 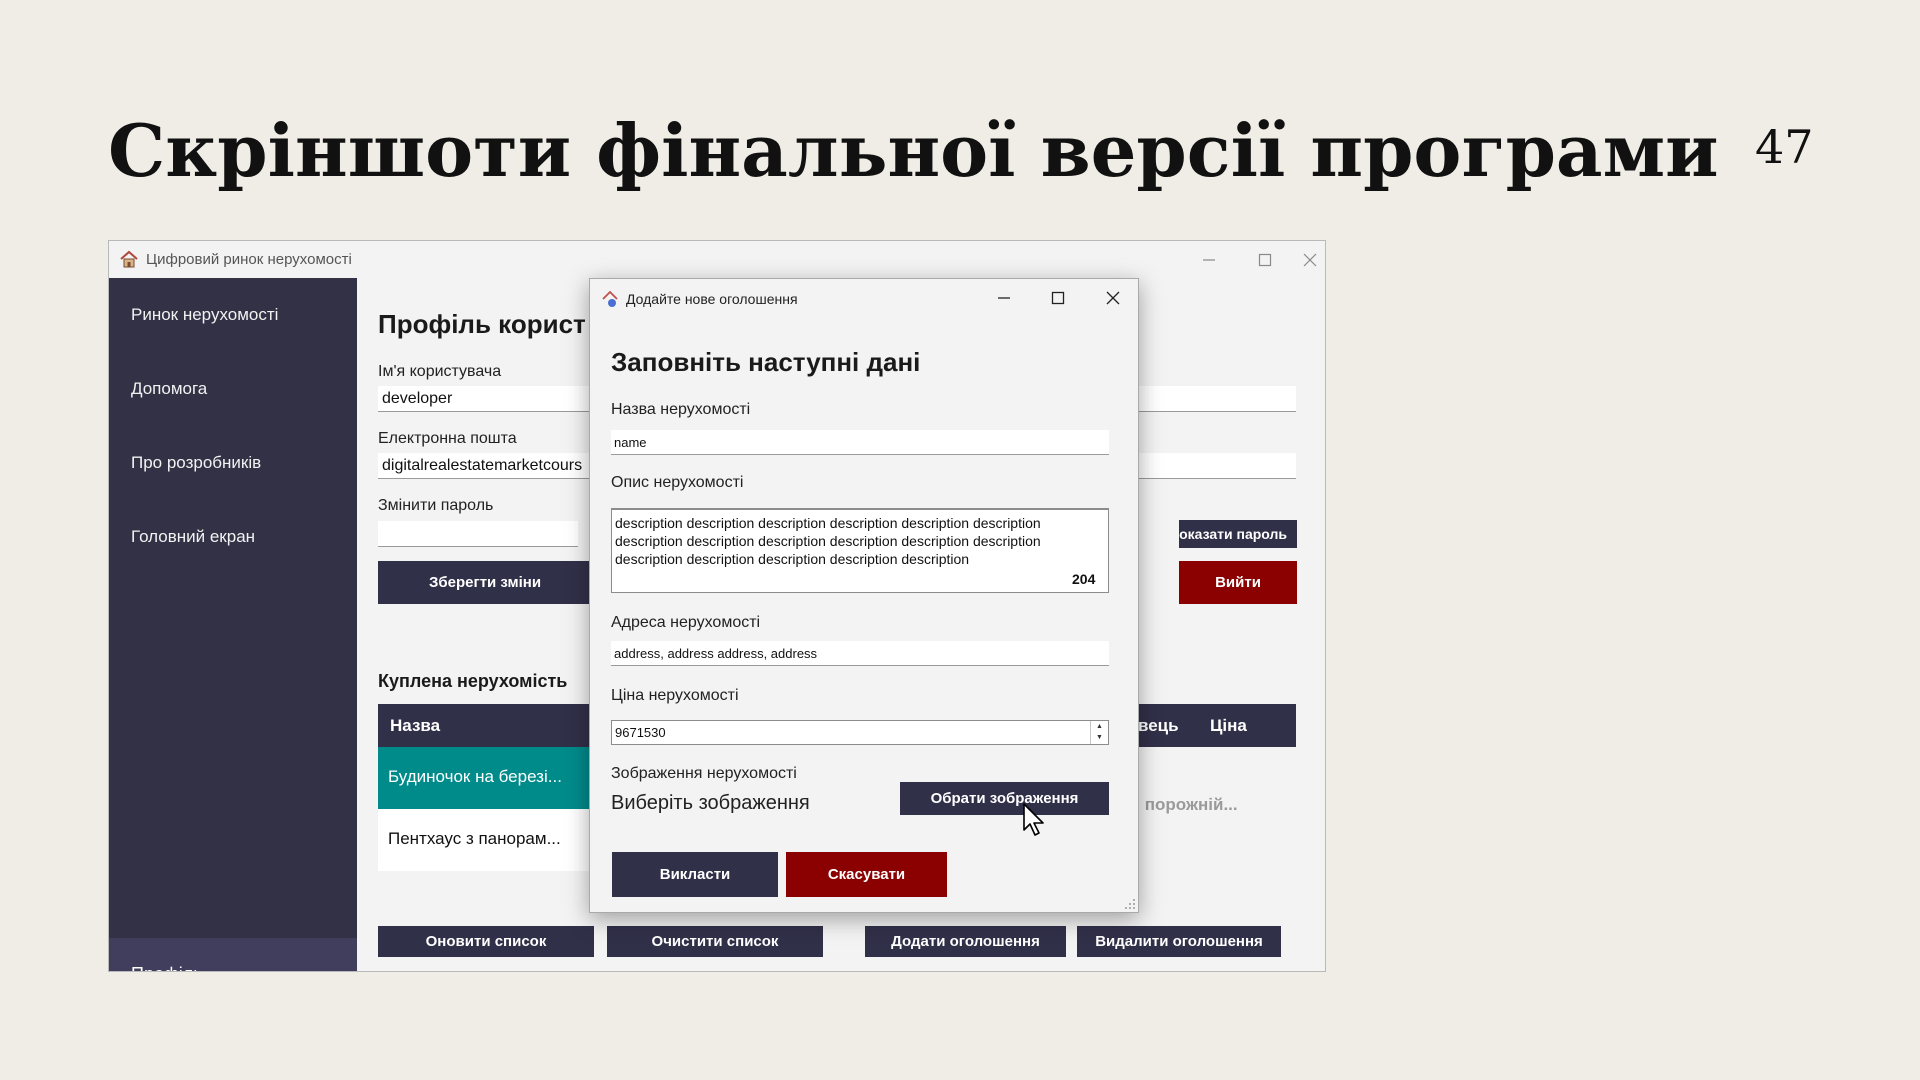 I want to click on sidebar-item-help: Допомога, so click(x=169, y=389).